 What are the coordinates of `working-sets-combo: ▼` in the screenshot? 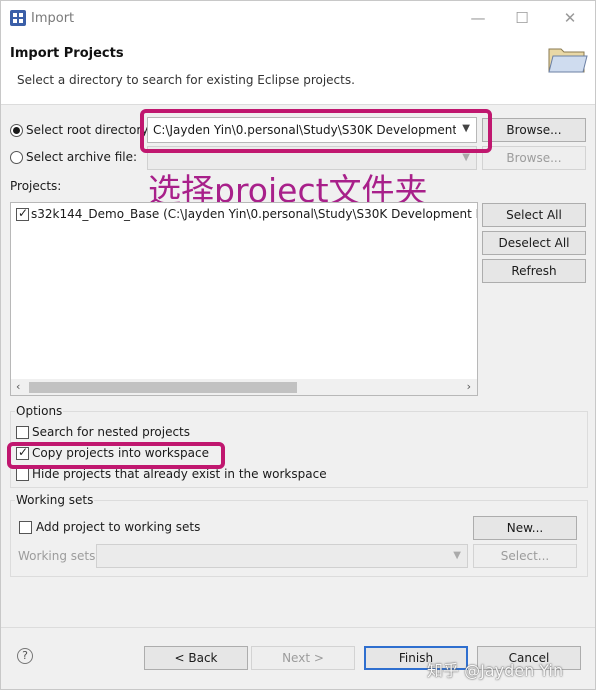 It's located at (282, 556).